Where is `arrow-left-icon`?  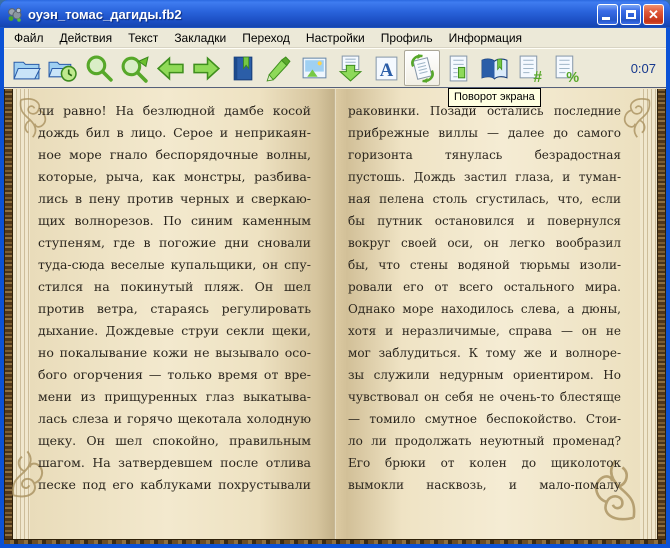
arrow-left-icon is located at coordinates (170, 68).